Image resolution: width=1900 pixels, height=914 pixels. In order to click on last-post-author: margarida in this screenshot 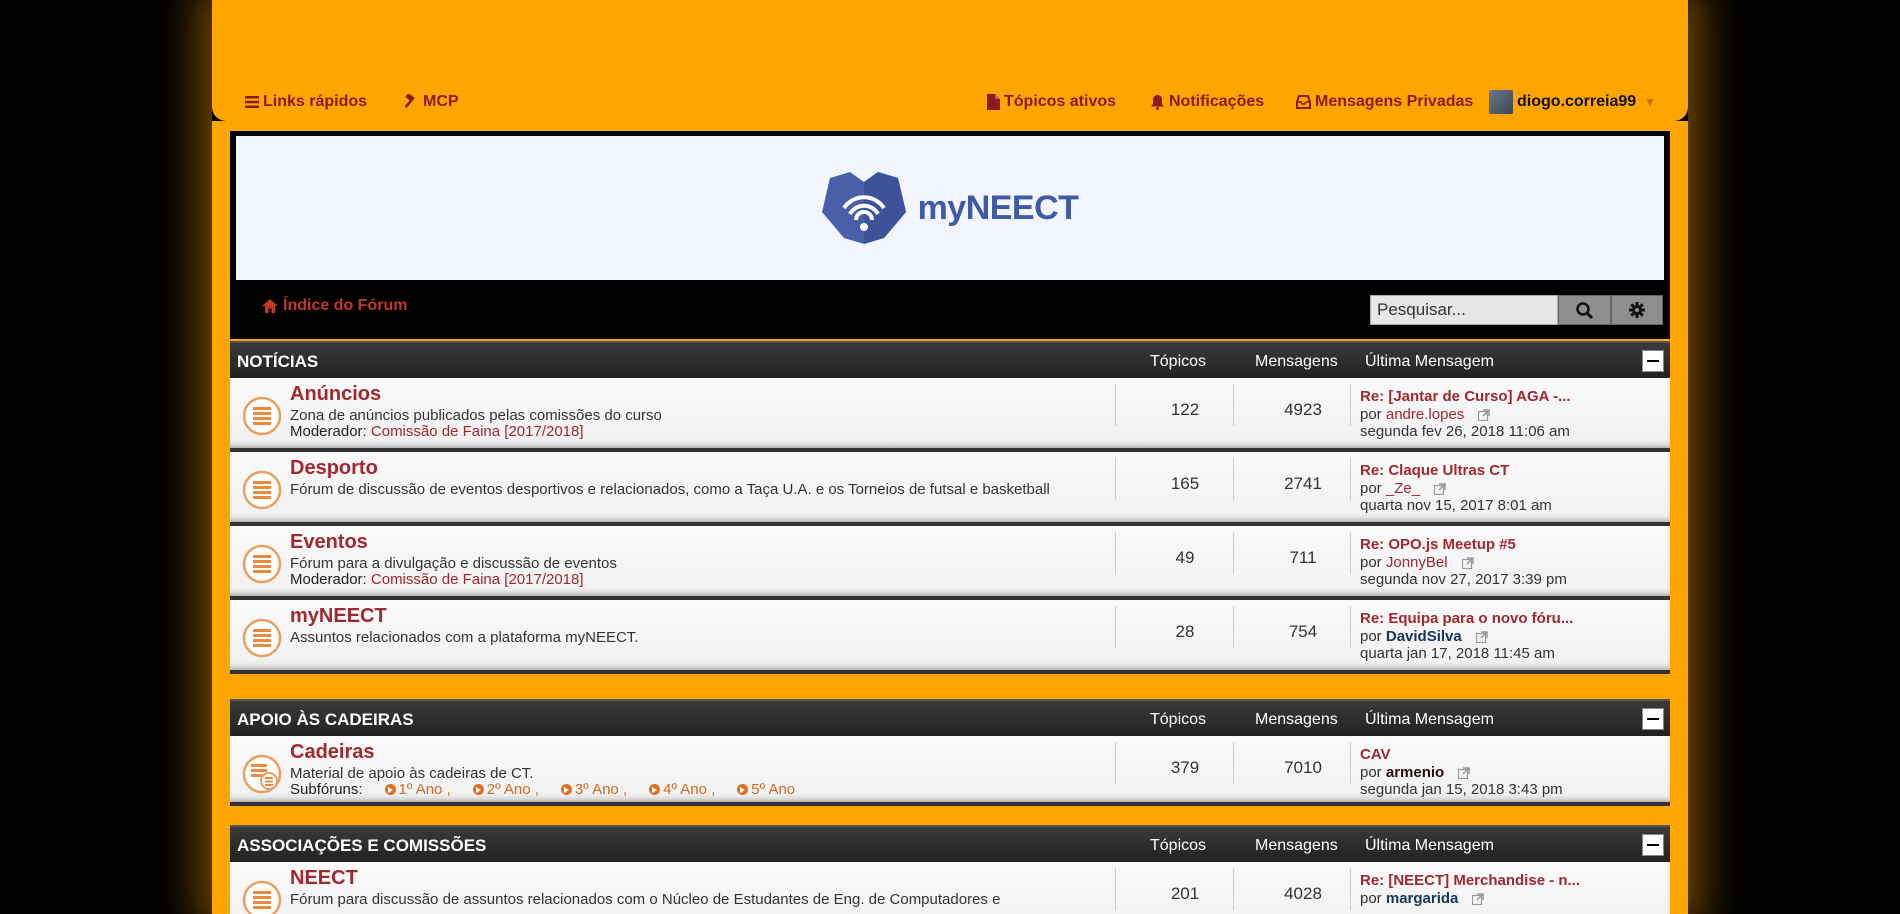, I will do `click(1422, 898)`.